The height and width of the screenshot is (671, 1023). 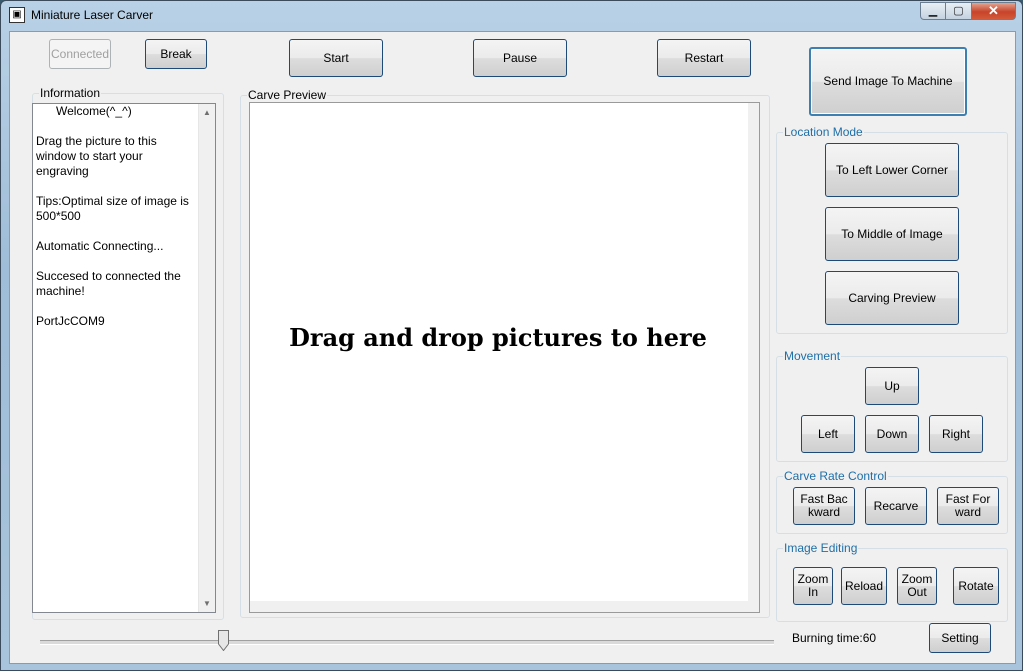 What do you see at coordinates (336, 58) in the screenshot?
I see `start-button: Start` at bounding box center [336, 58].